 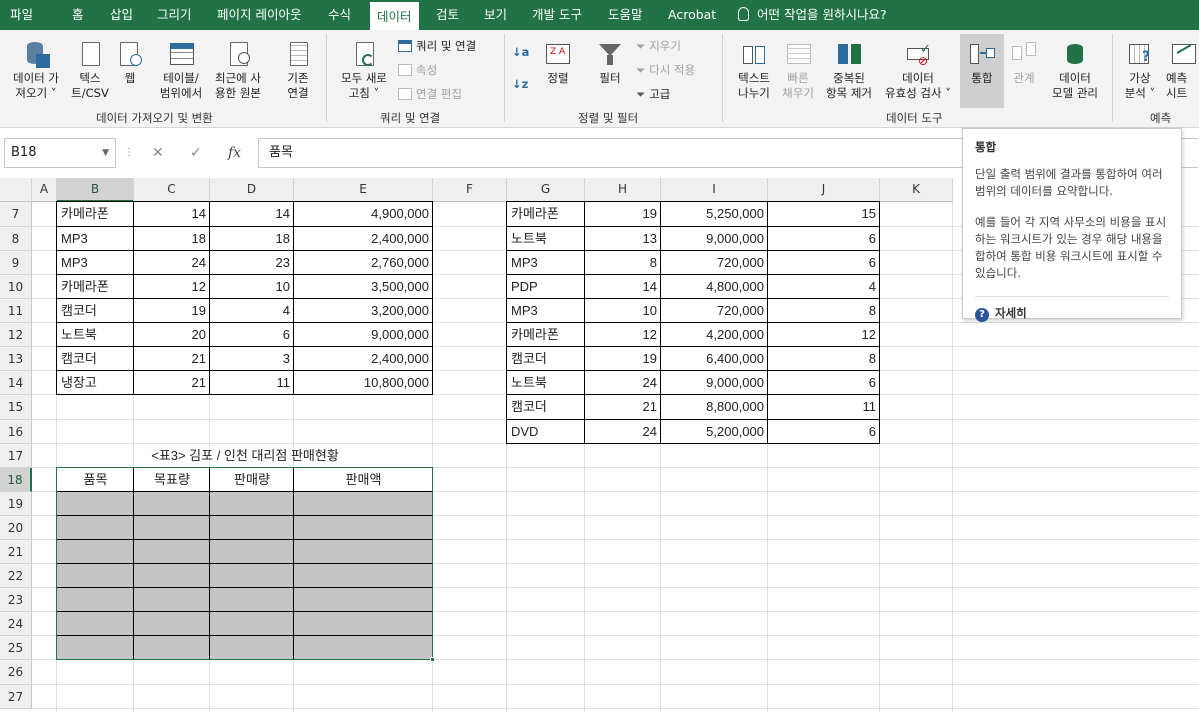 I want to click on row-header-9: 9, so click(x=16, y=263).